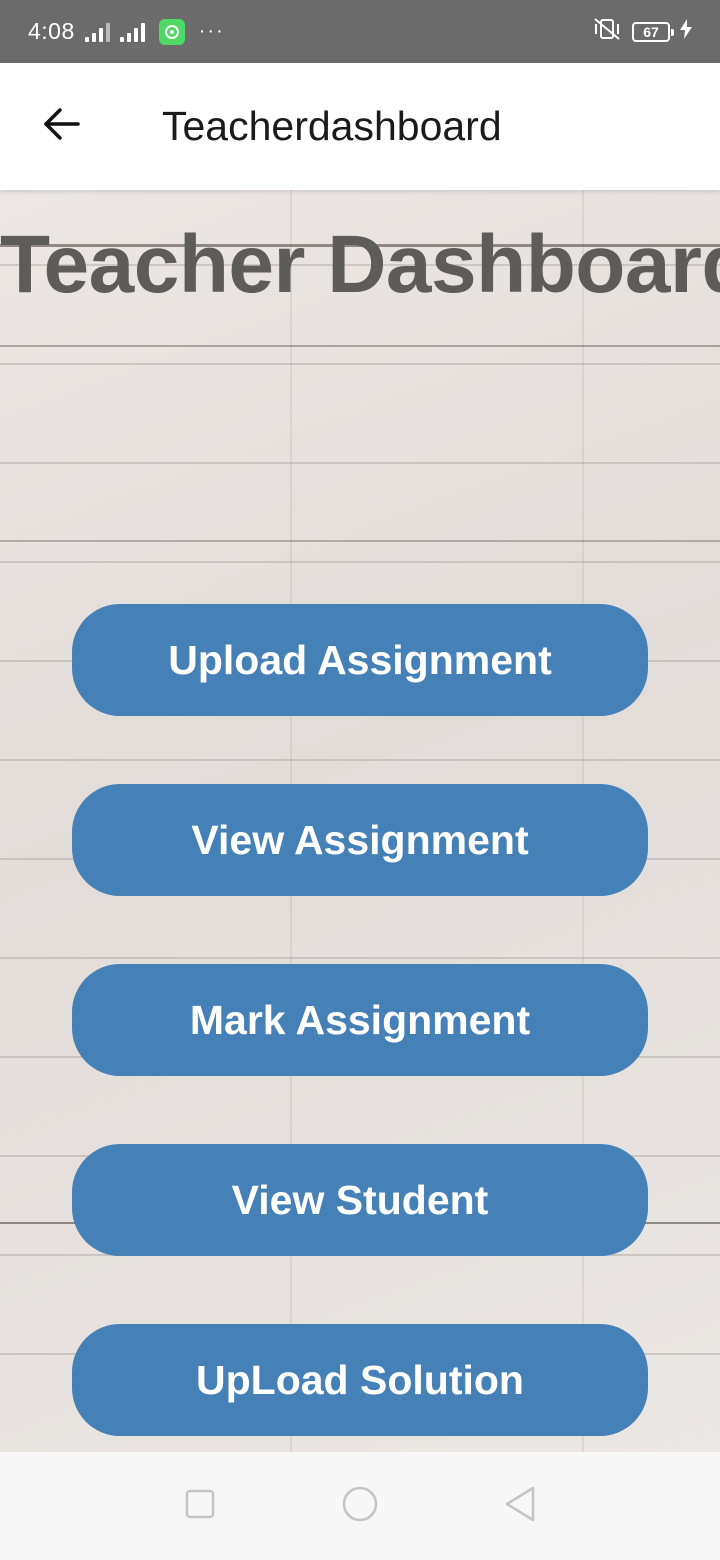  I want to click on system-back-button, so click(520, 1506).